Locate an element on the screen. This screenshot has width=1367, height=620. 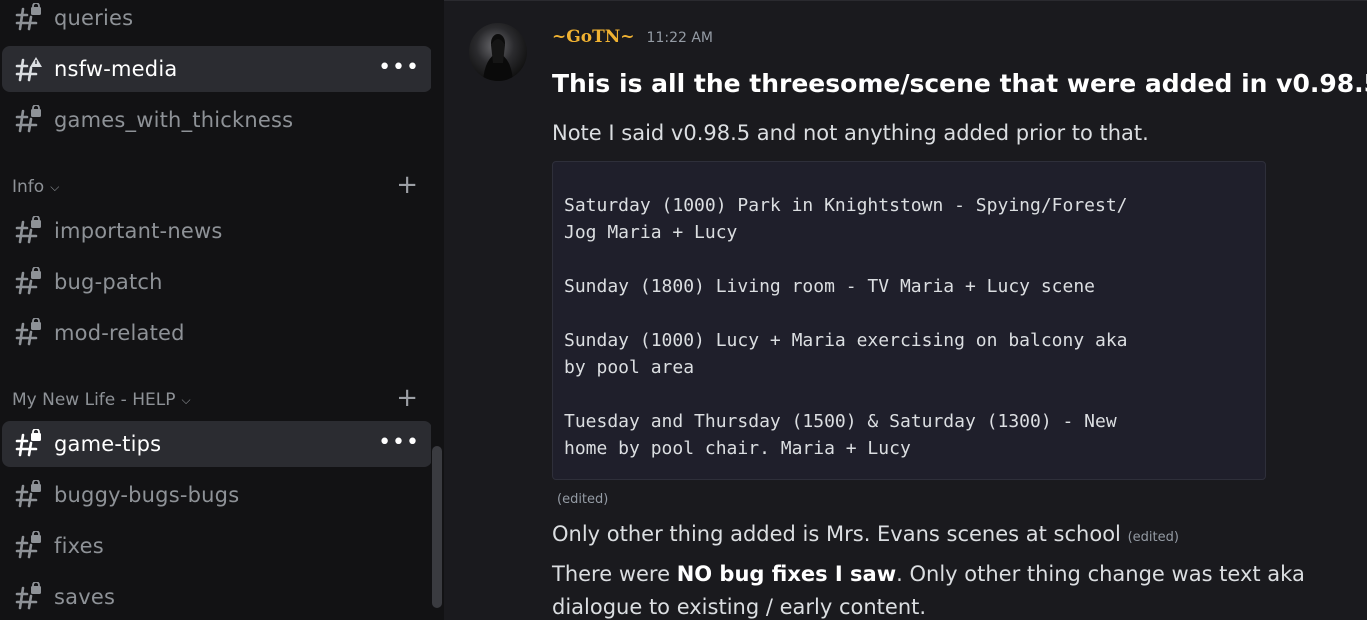
channel-label: game-tips is located at coordinates (108, 444).